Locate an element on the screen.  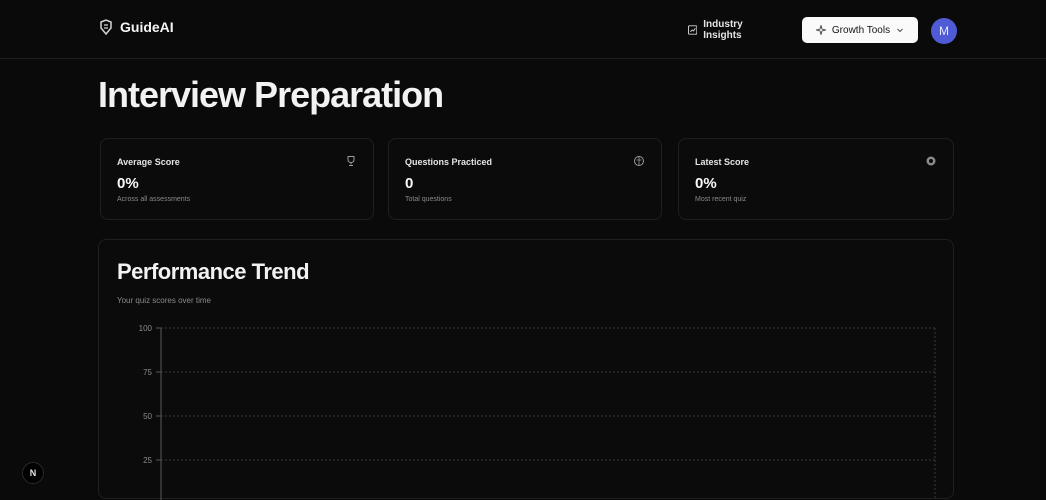
industry-insights-button: Industry Insights is located at coordinates (733, 30).